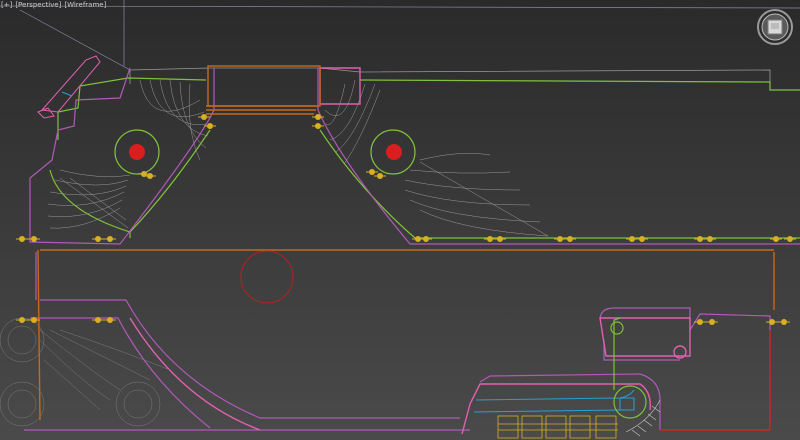  What do you see at coordinates (85, 372) in the screenshot?
I see `radial-mesh-bottom-left` at bounding box center [85, 372].